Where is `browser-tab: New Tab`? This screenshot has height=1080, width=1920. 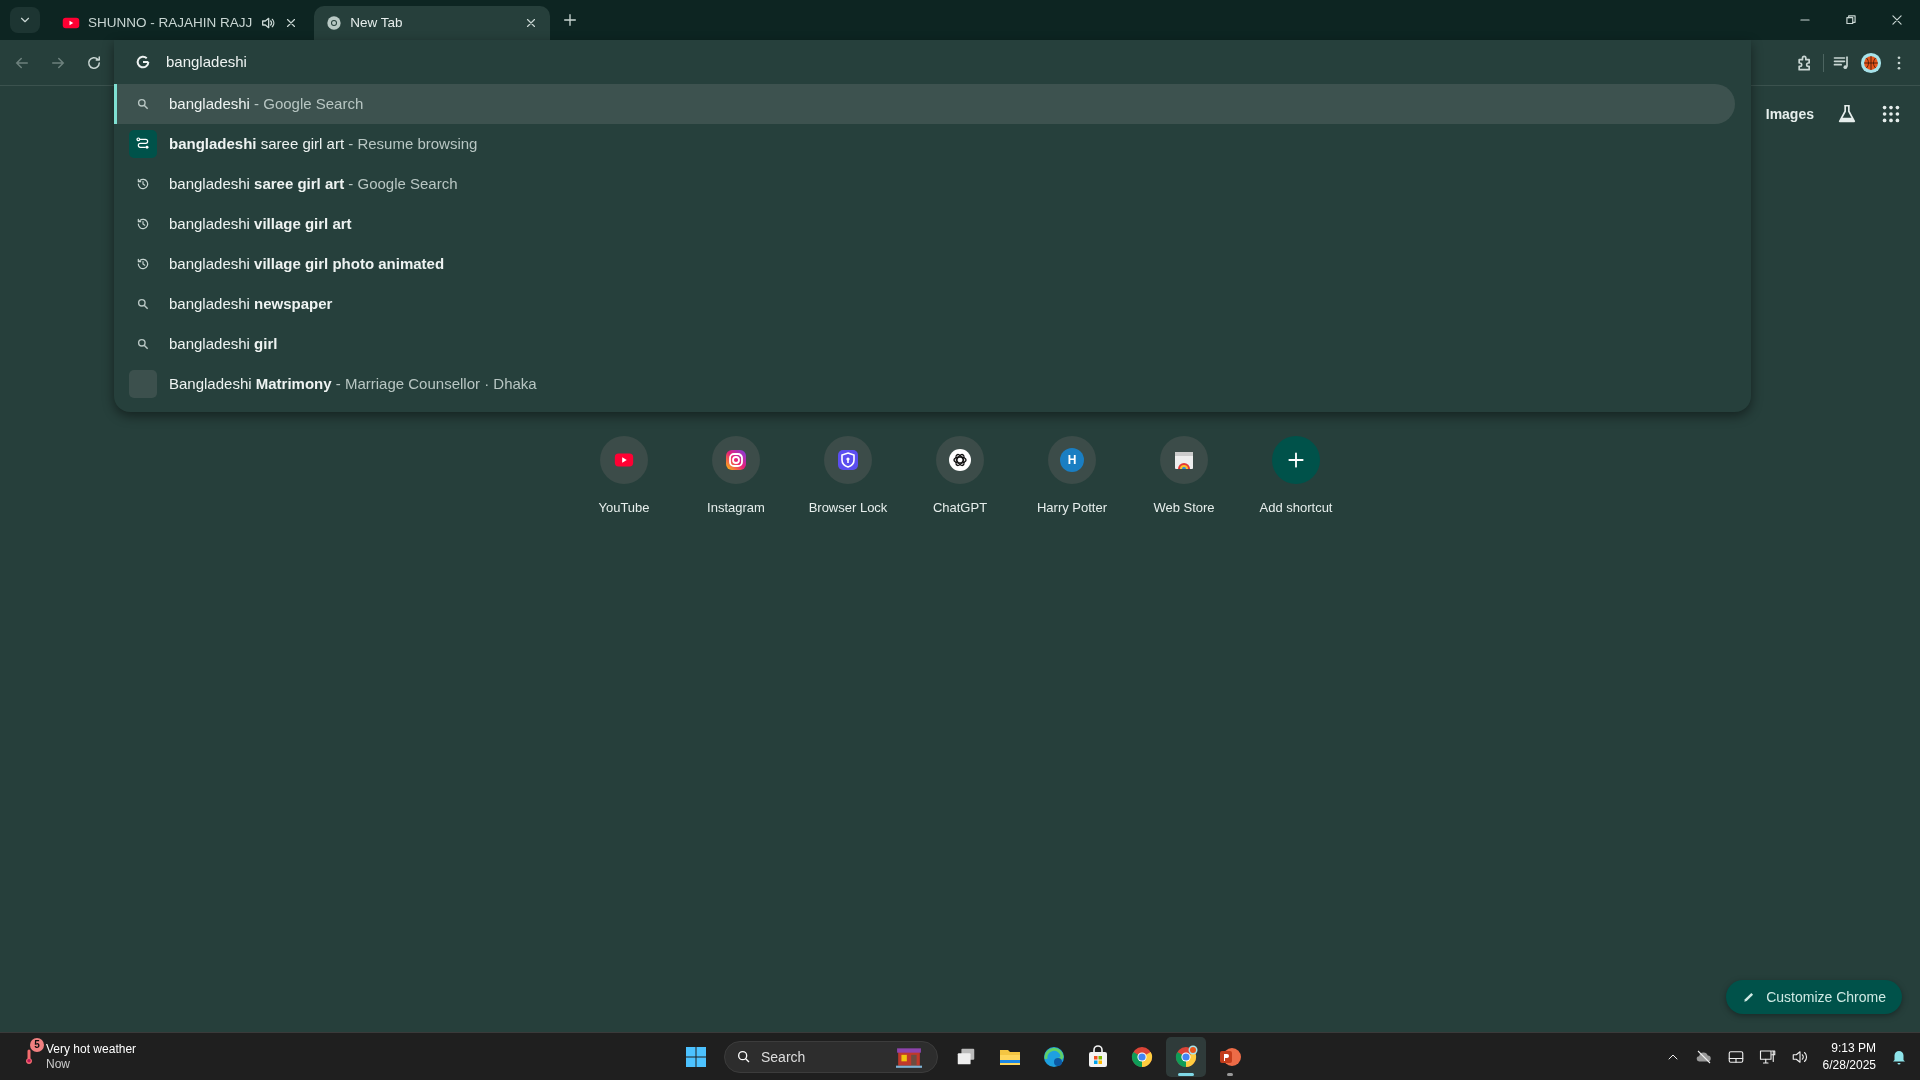
browser-tab: New Tab is located at coordinates (432, 23).